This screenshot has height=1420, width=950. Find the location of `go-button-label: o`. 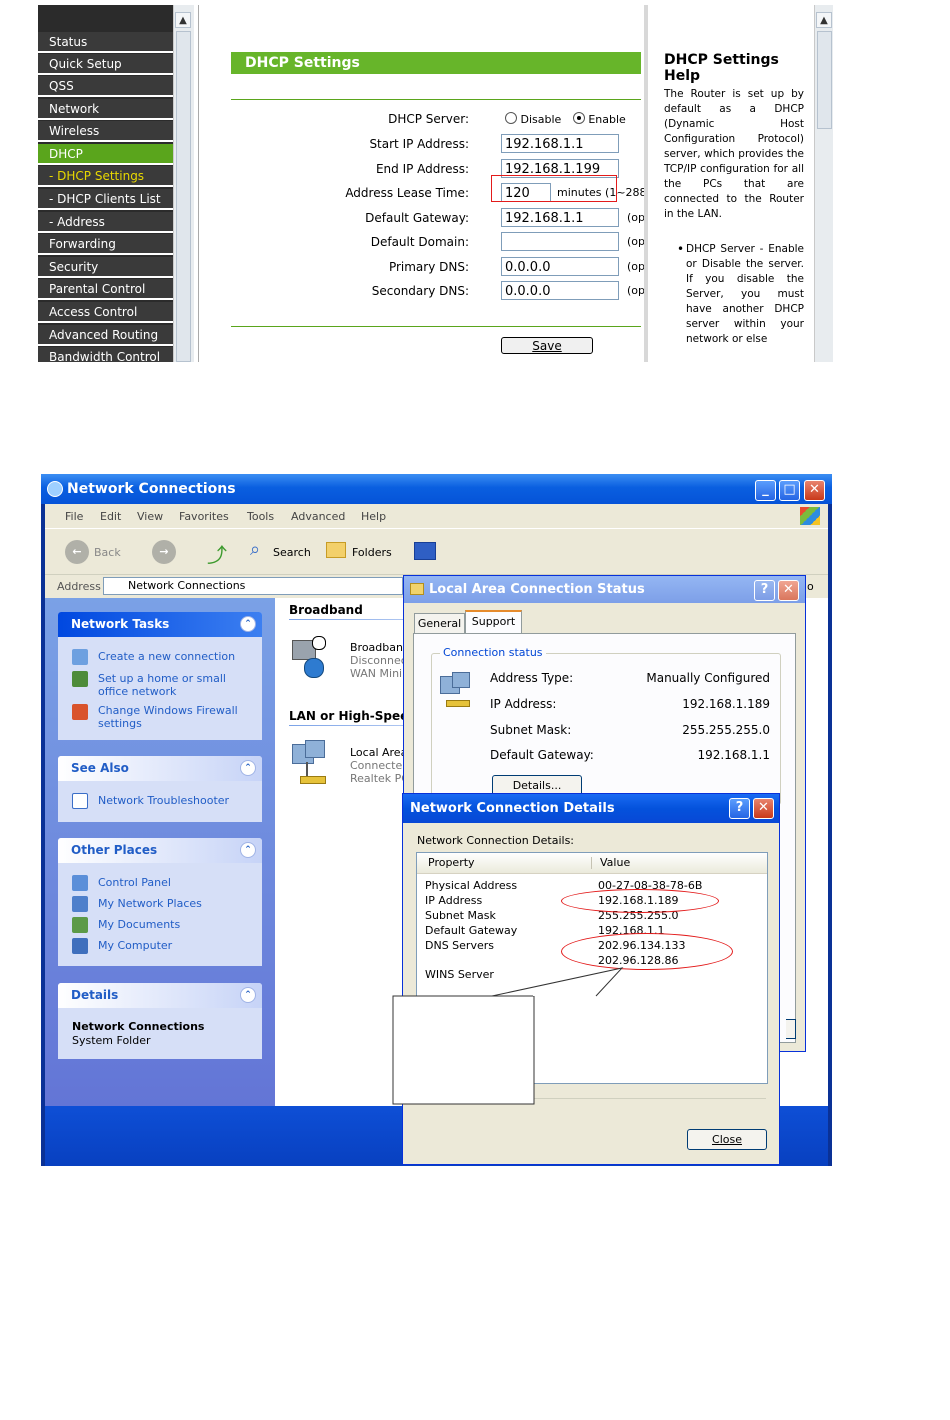

go-button-label: o is located at coordinates (810, 586).